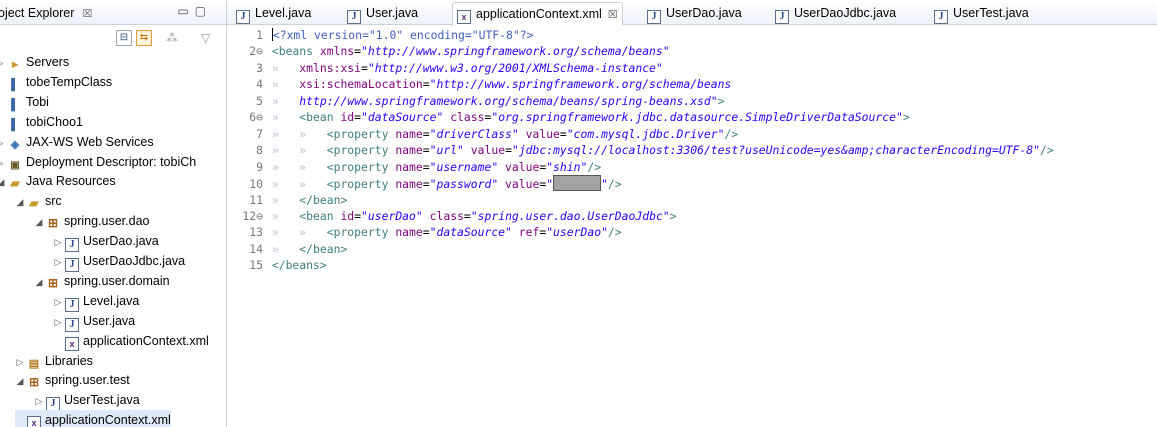  I want to click on code-token: xmlns:xsi, so click(330, 67).